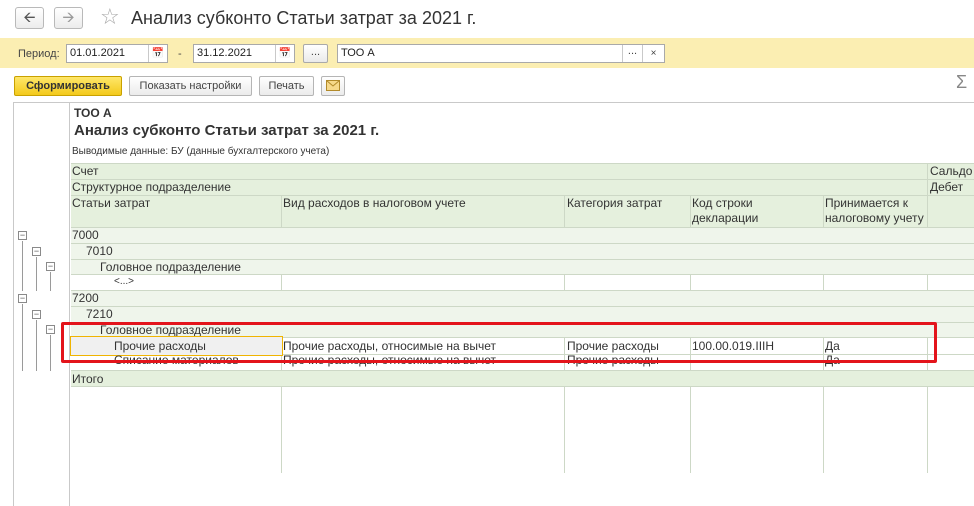  What do you see at coordinates (111, 203) in the screenshot?
I see `header-cost-item: Статьи затрат` at bounding box center [111, 203].